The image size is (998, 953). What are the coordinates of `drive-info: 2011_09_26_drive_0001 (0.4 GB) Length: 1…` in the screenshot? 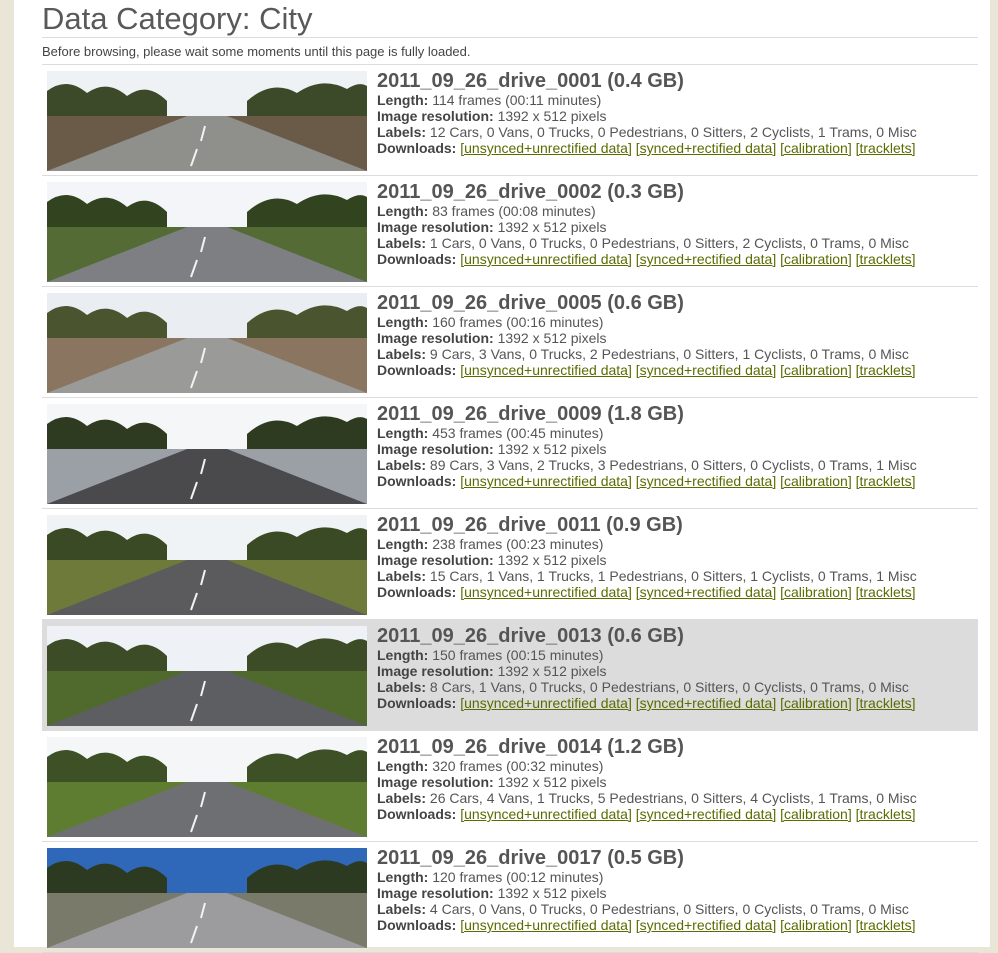 It's located at (677, 113).